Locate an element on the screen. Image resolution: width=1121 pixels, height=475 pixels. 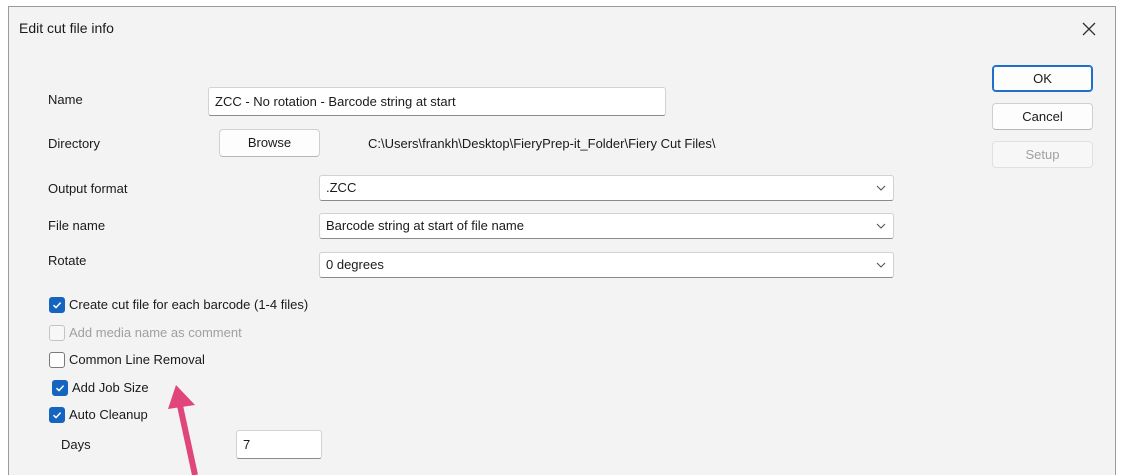
option-label: Add media name as comment is located at coordinates (155, 332).